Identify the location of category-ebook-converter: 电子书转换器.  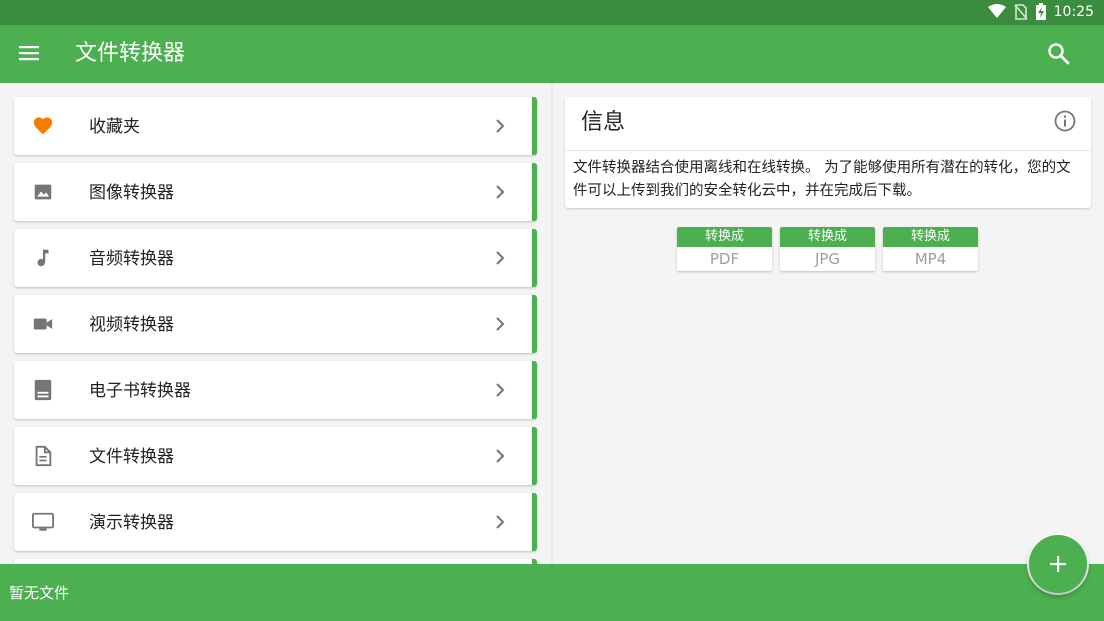
(275, 390).